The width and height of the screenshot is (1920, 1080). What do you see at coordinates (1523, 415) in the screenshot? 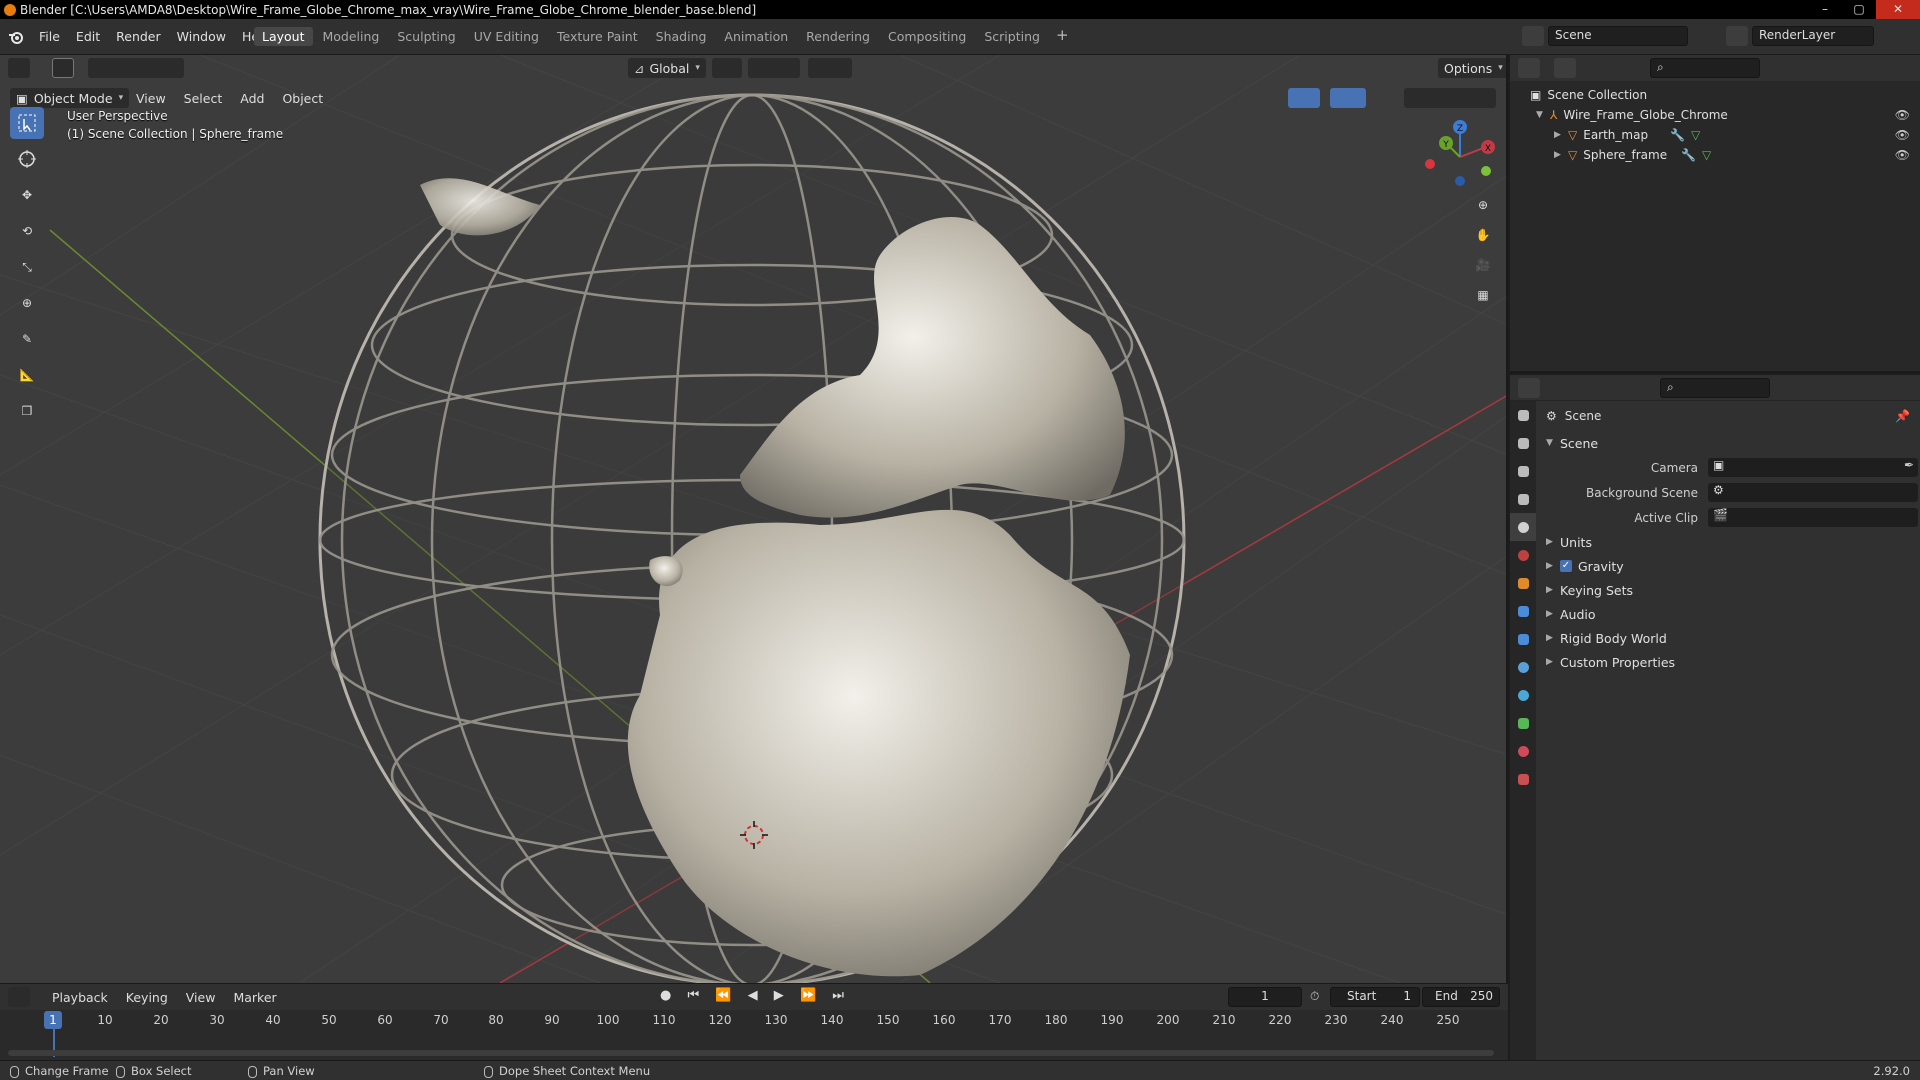
I see `tab-tool` at bounding box center [1523, 415].